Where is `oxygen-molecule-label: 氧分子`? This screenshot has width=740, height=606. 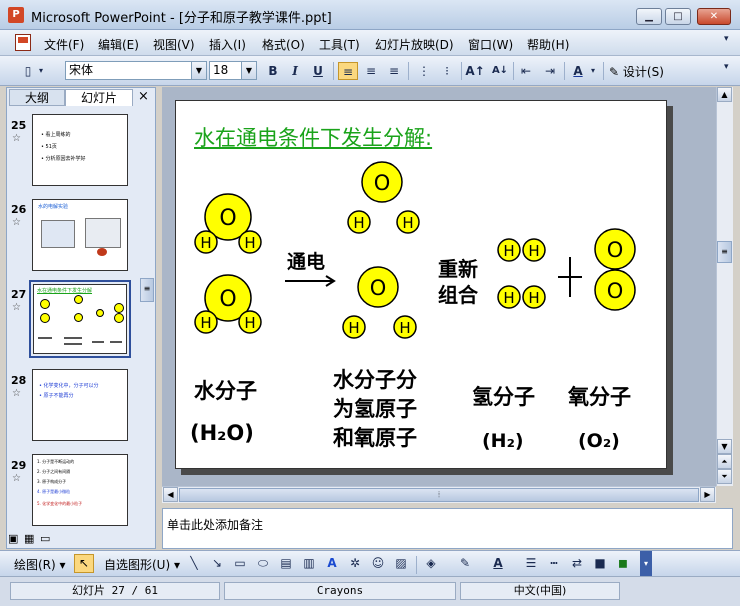 oxygen-molecule-label: 氧分子 is located at coordinates (599, 396).